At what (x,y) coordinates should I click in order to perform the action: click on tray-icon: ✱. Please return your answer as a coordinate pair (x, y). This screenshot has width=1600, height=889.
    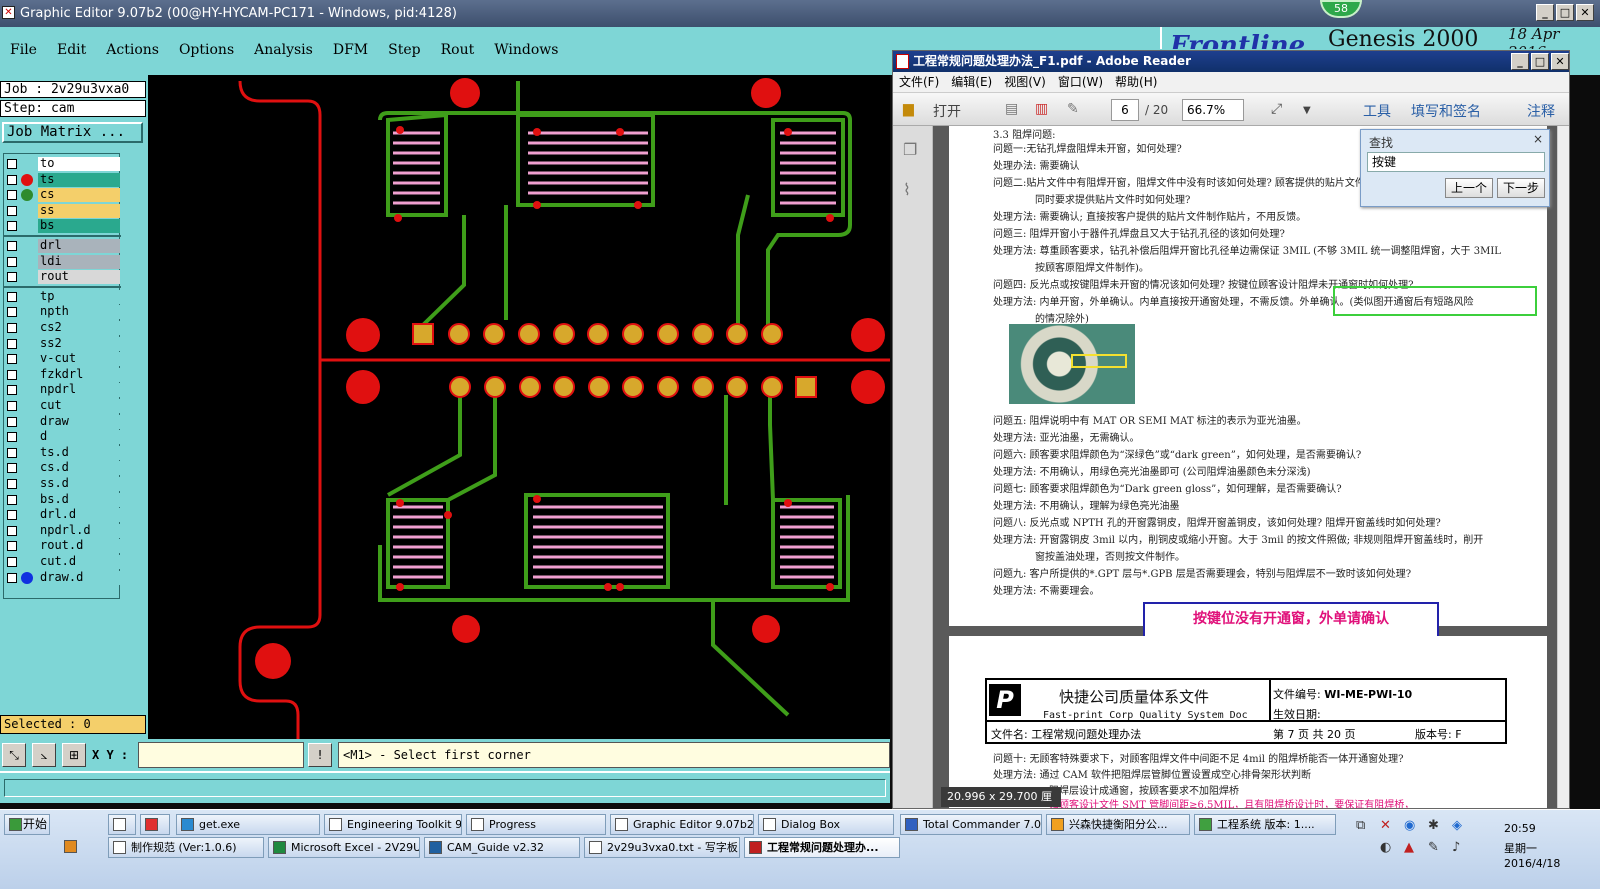
    Looking at the image, I should click on (1433, 825).